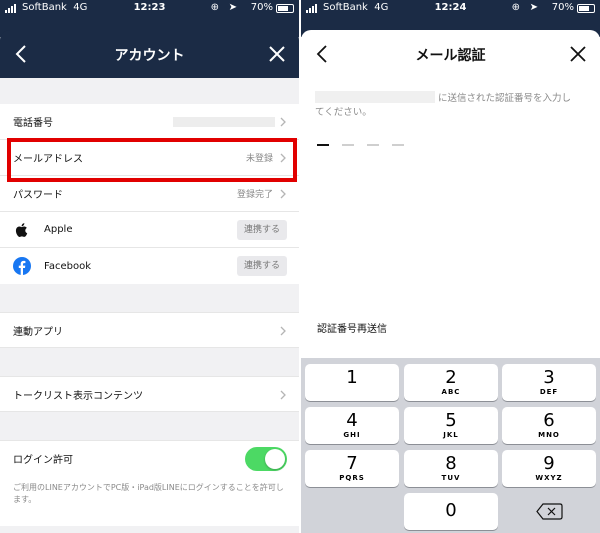 The height and width of the screenshot is (533, 600). I want to click on key-6: 6 MNO, so click(549, 425).